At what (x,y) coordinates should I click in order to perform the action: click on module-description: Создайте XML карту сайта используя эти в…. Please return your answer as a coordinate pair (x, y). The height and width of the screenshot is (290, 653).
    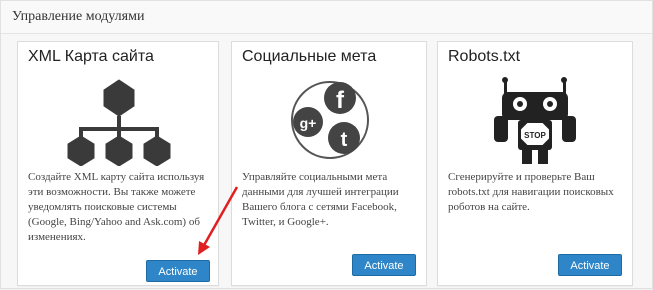
    Looking at the image, I should click on (116, 207).